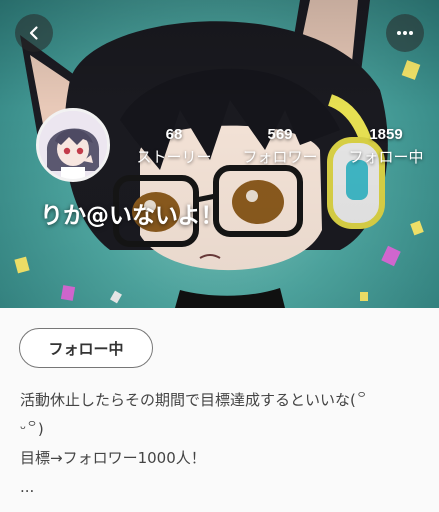  What do you see at coordinates (174, 157) in the screenshot?
I see `stat-stories-label: ストーリー` at bounding box center [174, 157].